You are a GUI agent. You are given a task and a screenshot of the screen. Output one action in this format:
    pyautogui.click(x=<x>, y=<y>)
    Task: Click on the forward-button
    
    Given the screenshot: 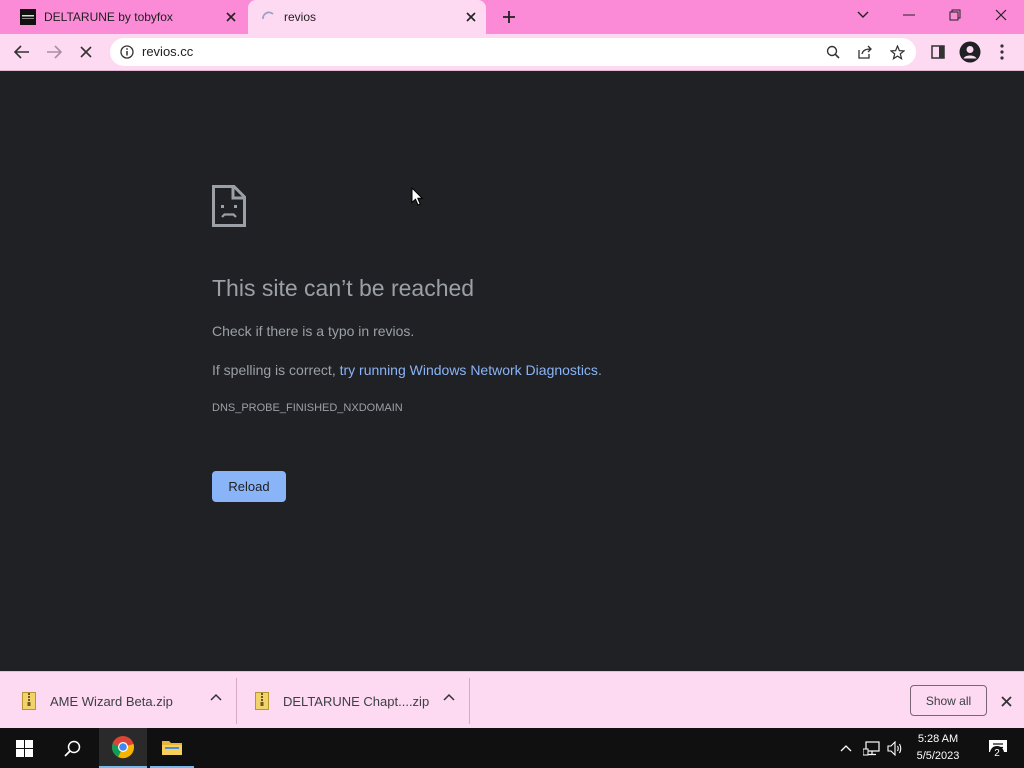 What is the action you would take?
    pyautogui.click(x=54, y=52)
    